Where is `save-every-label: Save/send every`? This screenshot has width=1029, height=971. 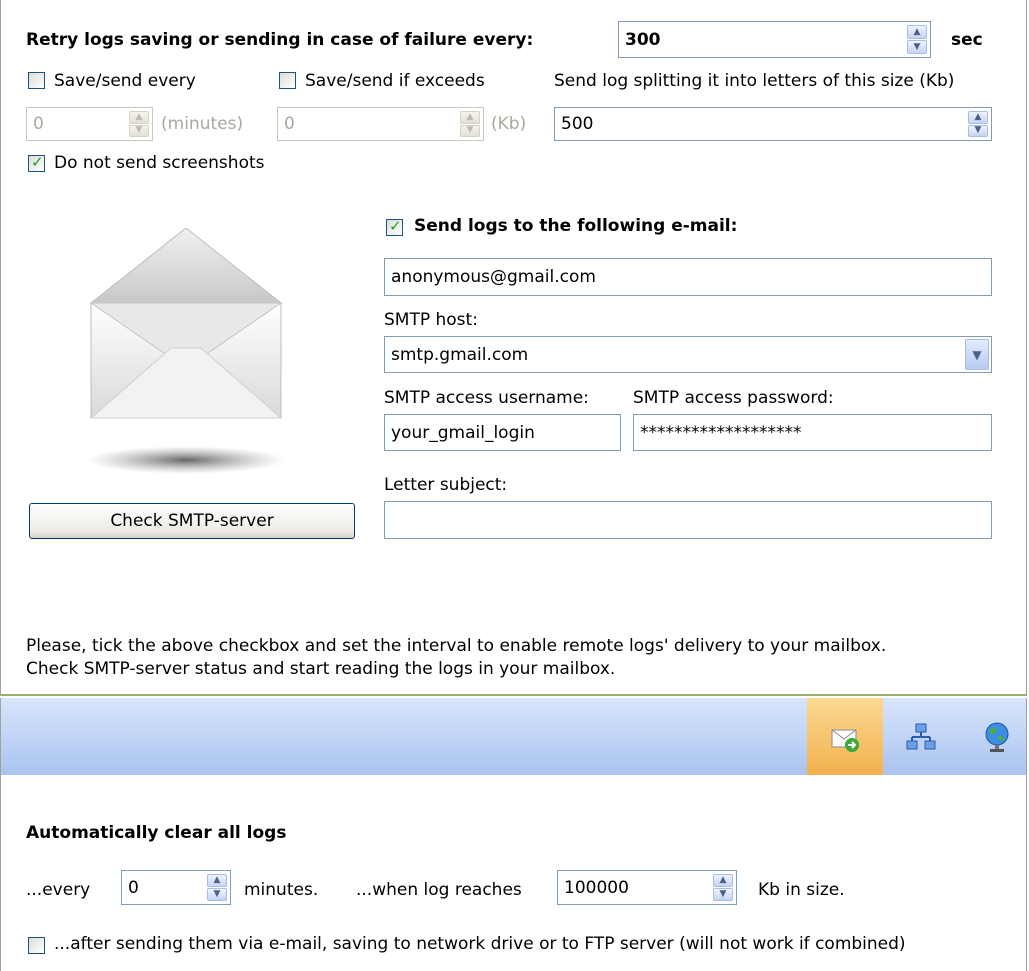
save-every-label: Save/send every is located at coordinates (125, 81).